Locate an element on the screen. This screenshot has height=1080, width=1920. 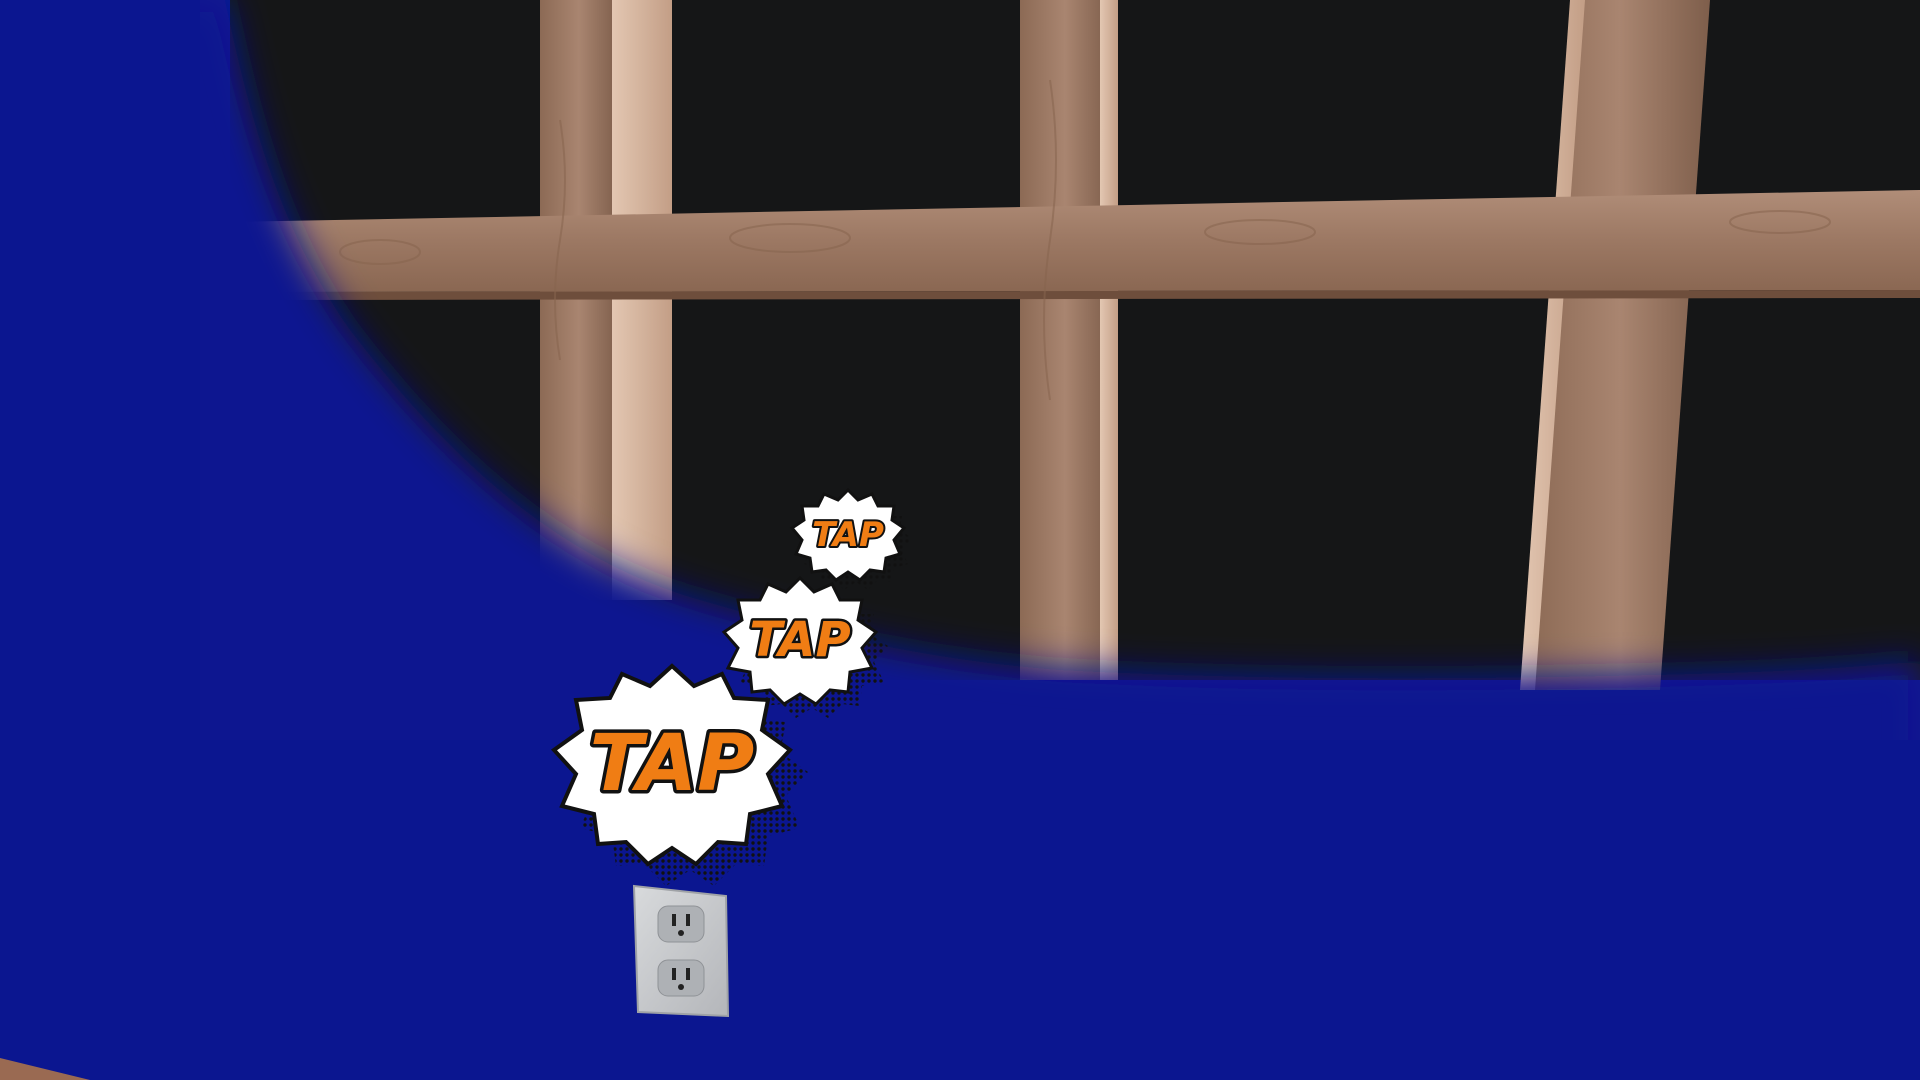
tap-text-medium: TAP is located at coordinates (799, 640).